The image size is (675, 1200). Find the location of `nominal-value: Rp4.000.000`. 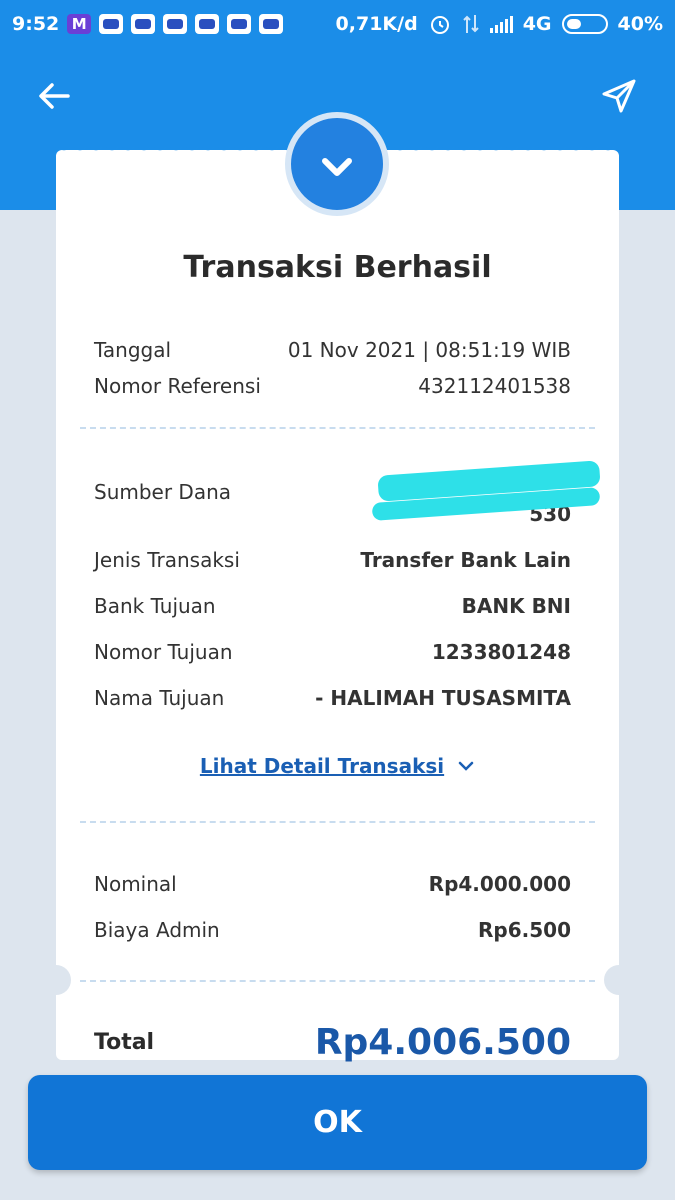

nominal-value: Rp4.000.000 is located at coordinates (499, 884).